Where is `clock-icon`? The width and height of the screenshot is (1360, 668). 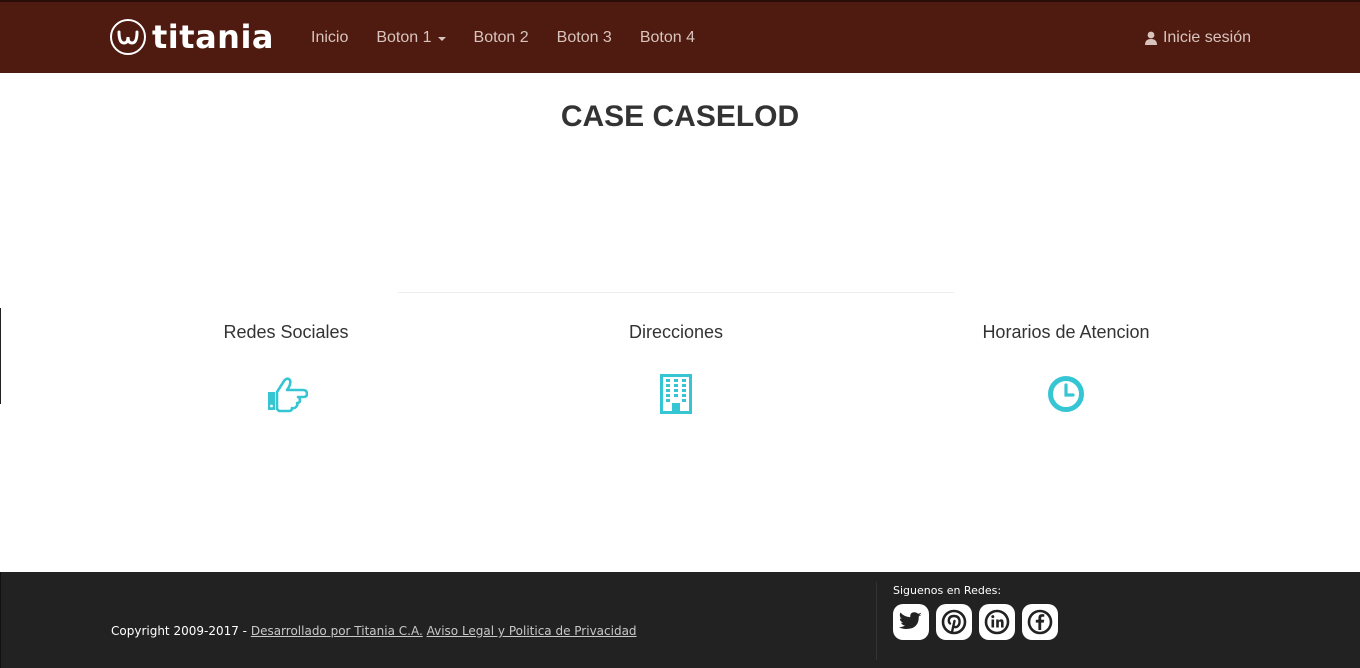
clock-icon is located at coordinates (1066, 394).